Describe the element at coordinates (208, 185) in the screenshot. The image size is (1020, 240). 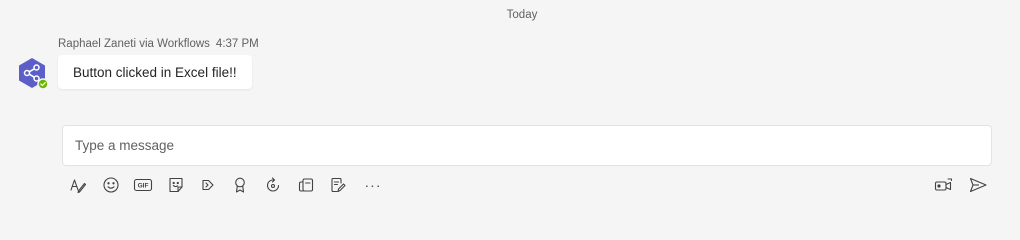
I see `meet-now-icon` at that location.